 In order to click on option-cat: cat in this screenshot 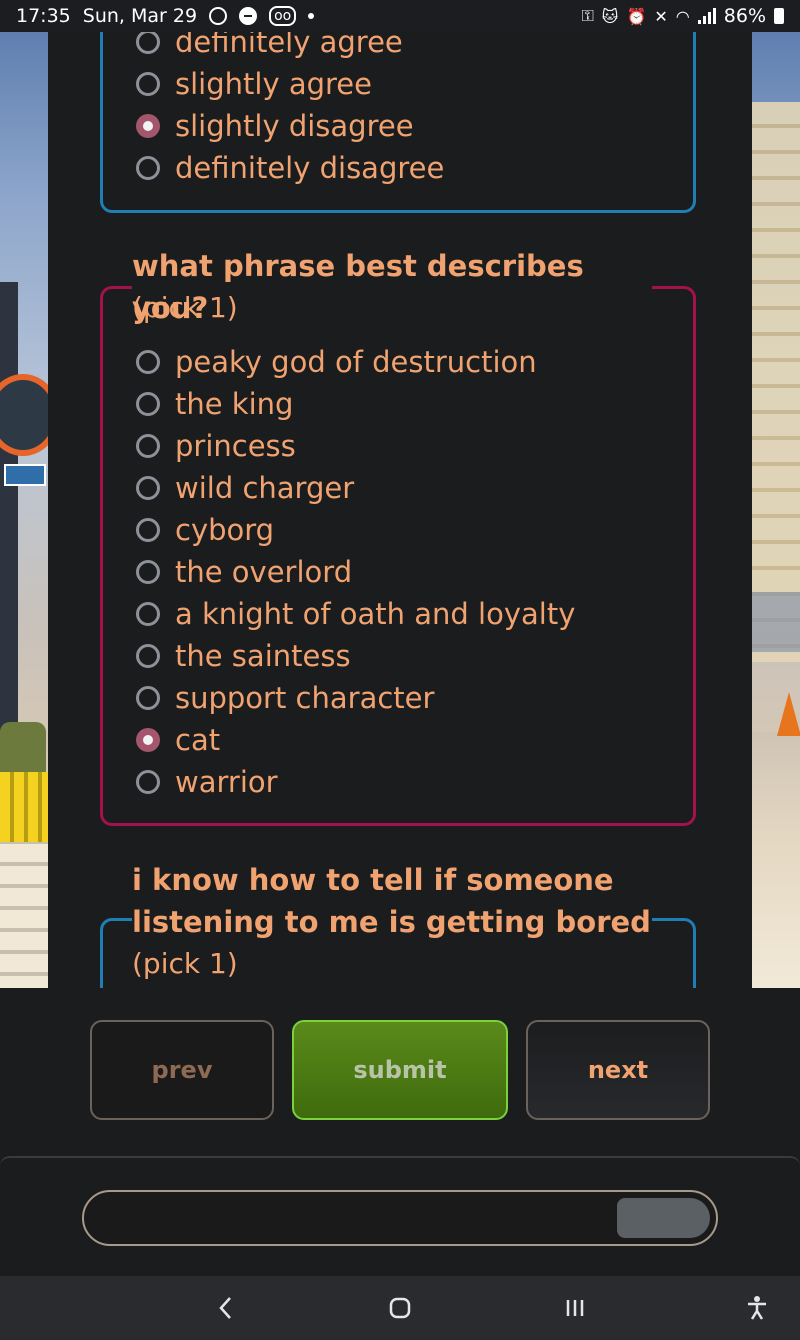, I will do `click(178, 740)`.